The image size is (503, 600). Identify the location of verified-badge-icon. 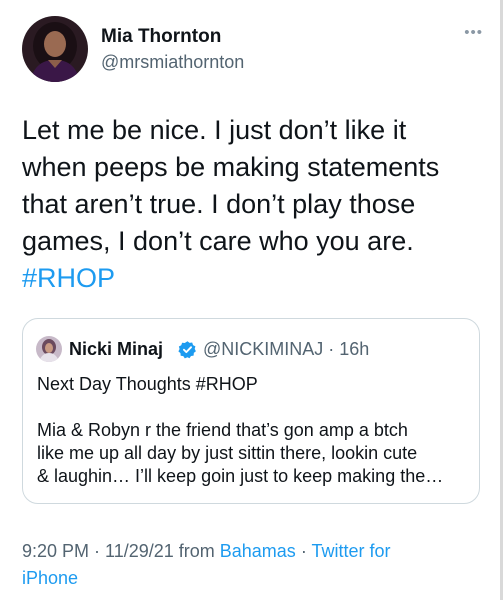
(187, 349).